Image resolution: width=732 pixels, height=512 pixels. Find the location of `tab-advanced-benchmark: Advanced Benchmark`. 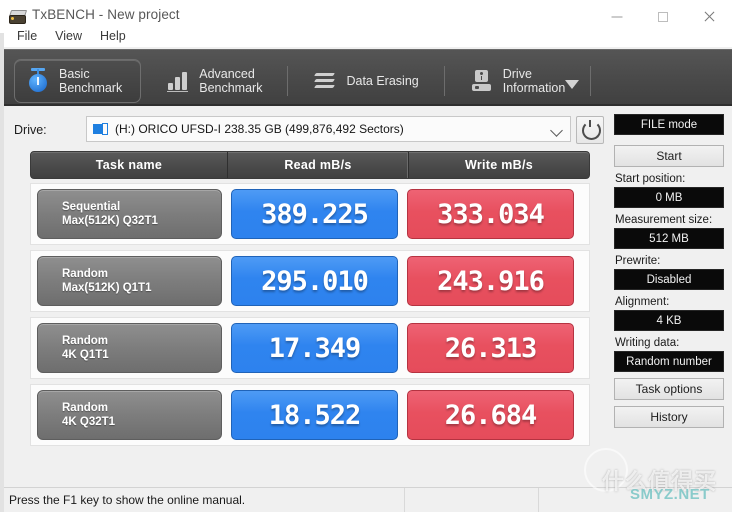

tab-advanced-benchmark: Advanced Benchmark is located at coordinates (222, 81).